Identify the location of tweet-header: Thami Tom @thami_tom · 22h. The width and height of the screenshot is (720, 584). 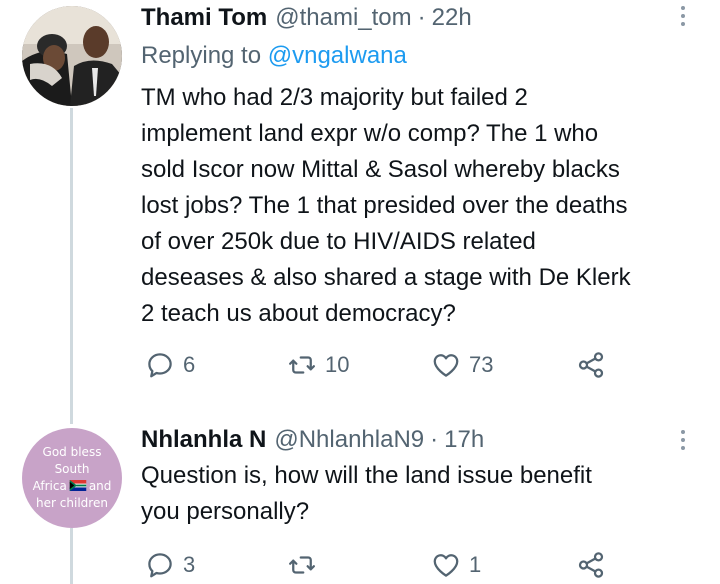
(306, 18).